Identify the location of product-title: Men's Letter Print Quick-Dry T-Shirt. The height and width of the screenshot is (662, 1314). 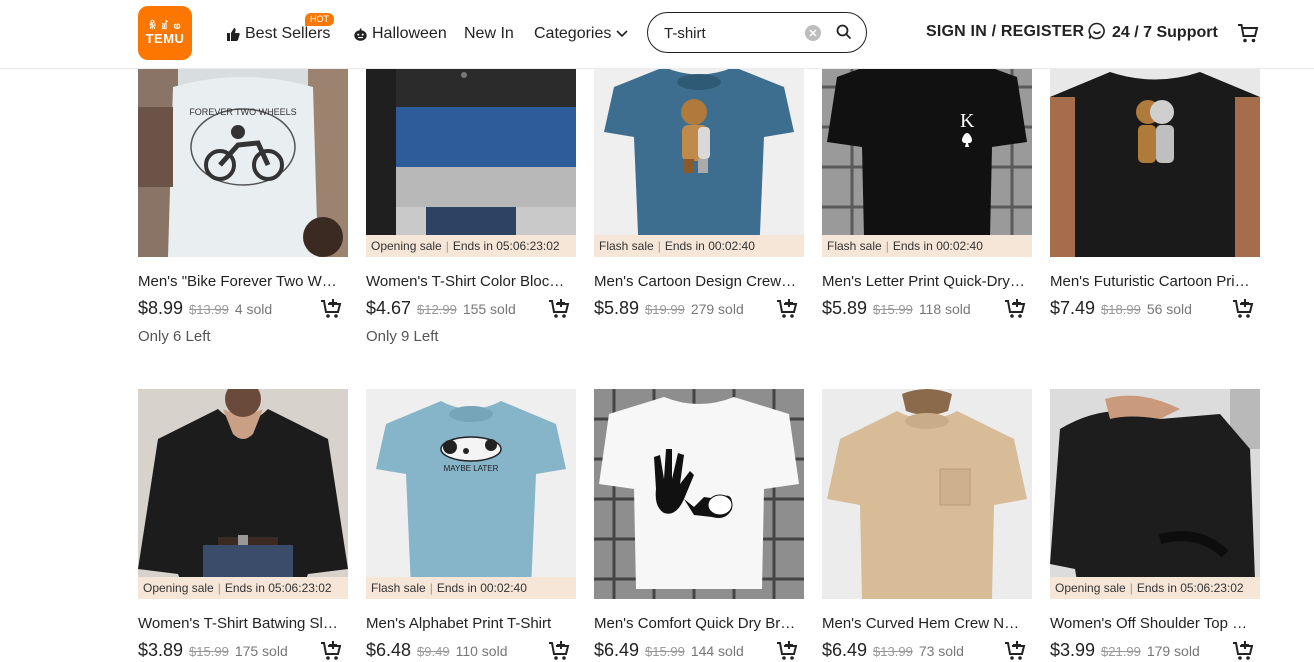
(924, 282).